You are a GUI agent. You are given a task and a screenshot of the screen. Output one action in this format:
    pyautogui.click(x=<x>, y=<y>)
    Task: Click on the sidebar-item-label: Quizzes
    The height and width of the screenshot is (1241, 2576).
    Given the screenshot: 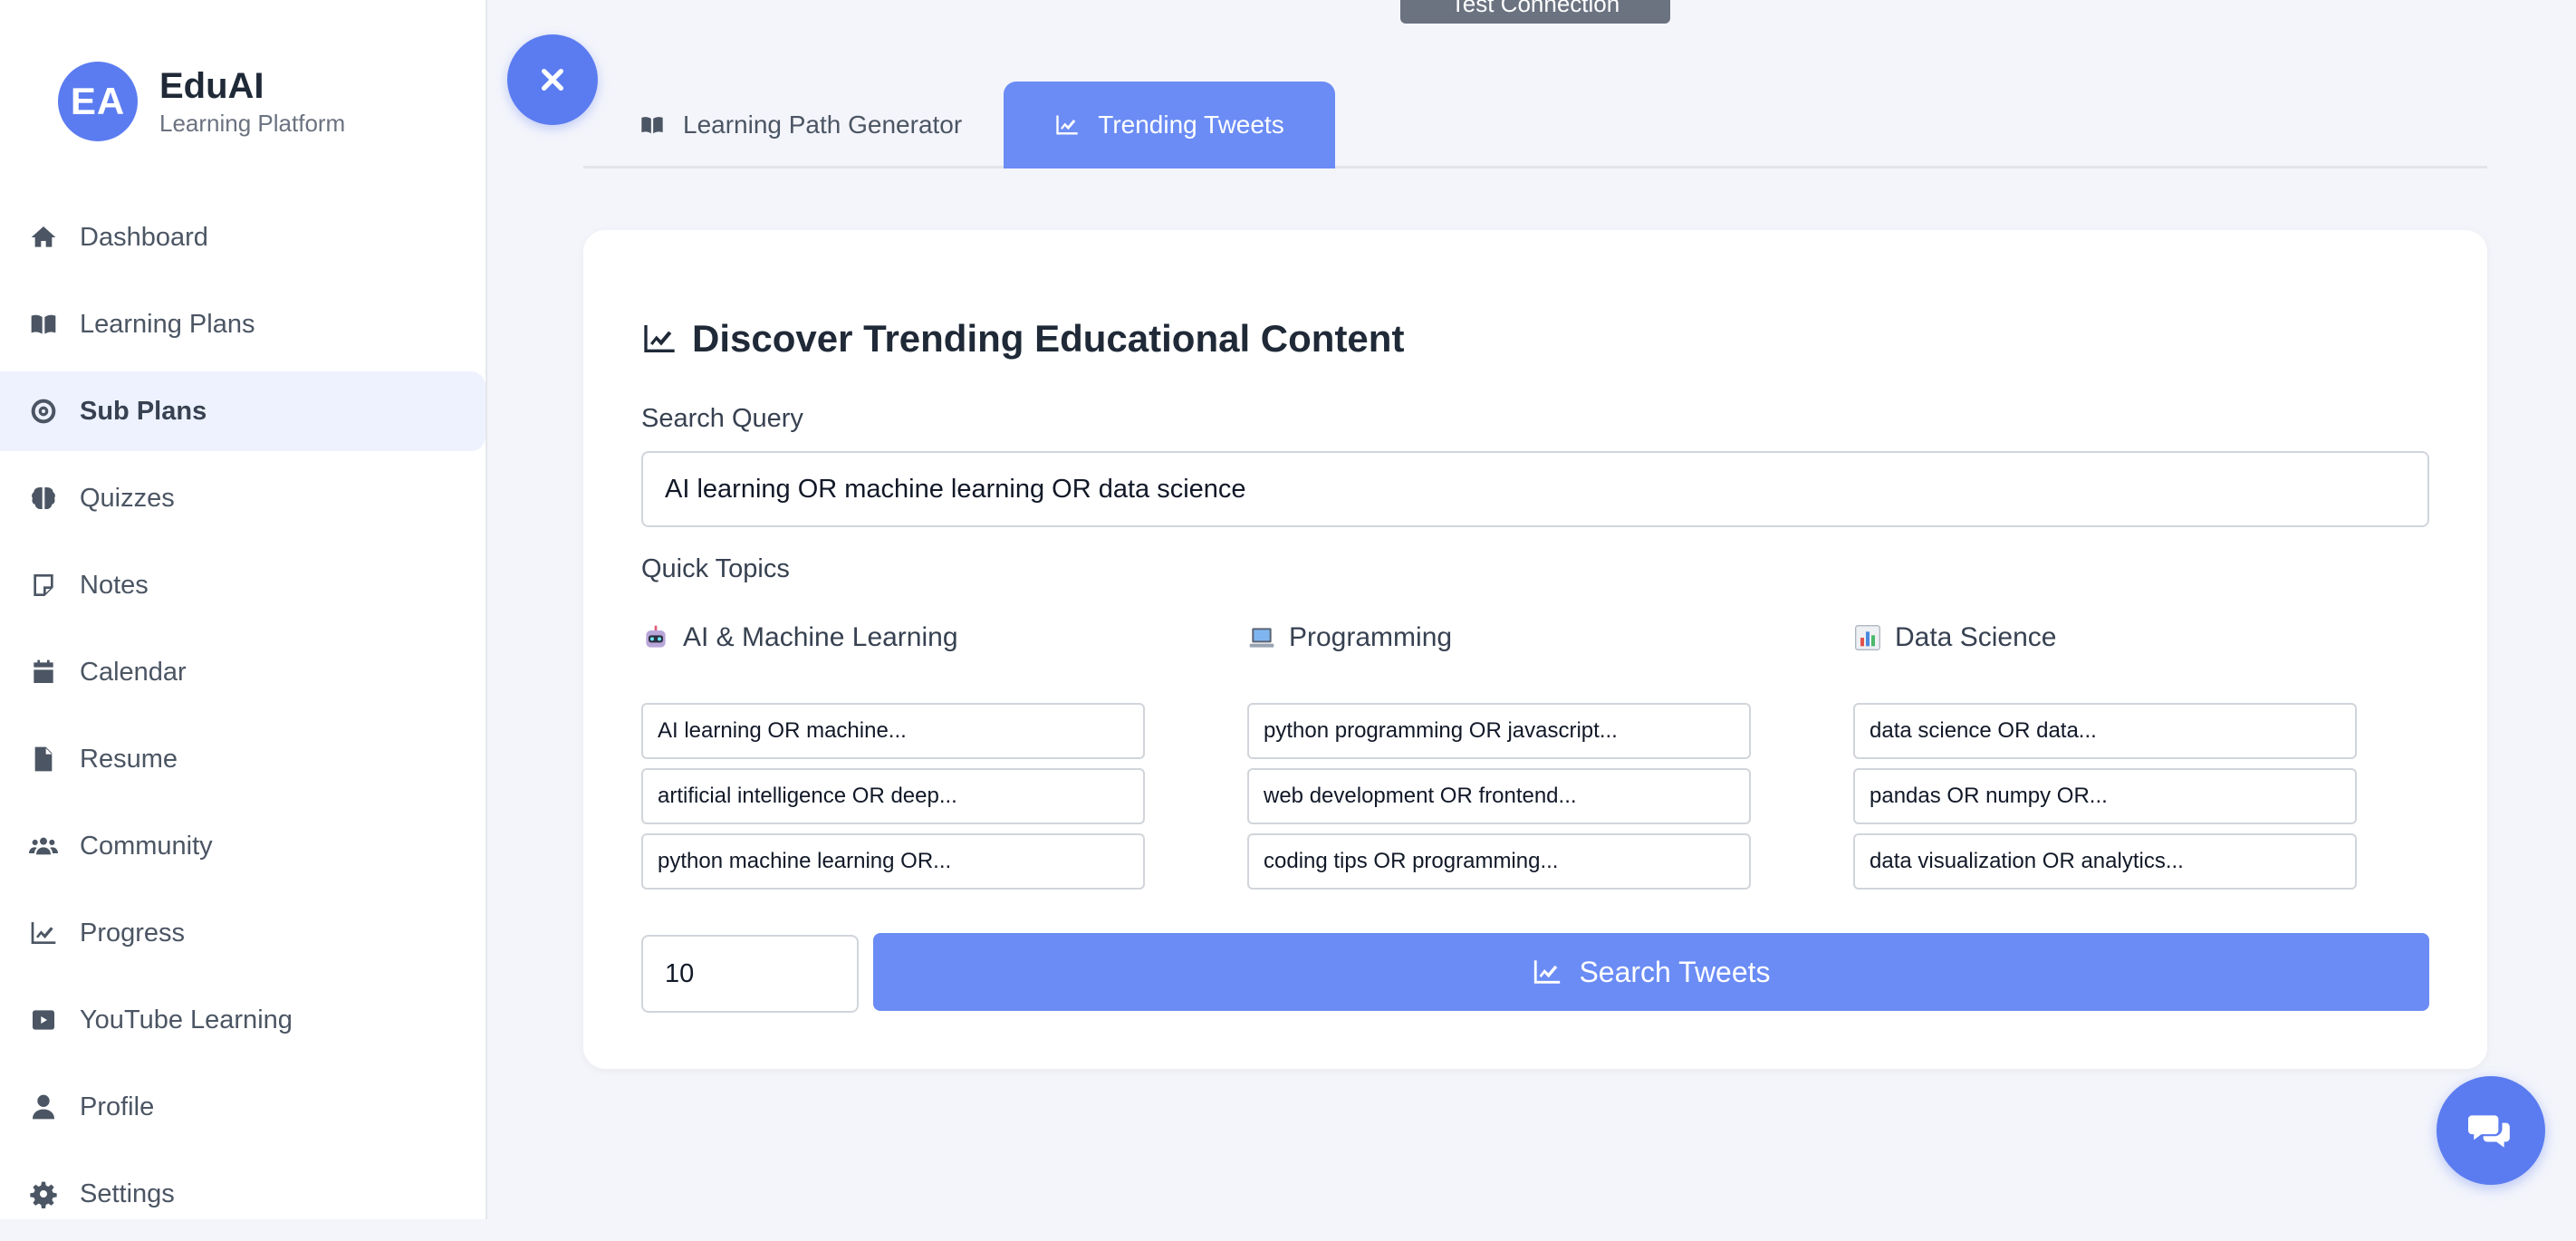 What is the action you would take?
    pyautogui.click(x=127, y=498)
    